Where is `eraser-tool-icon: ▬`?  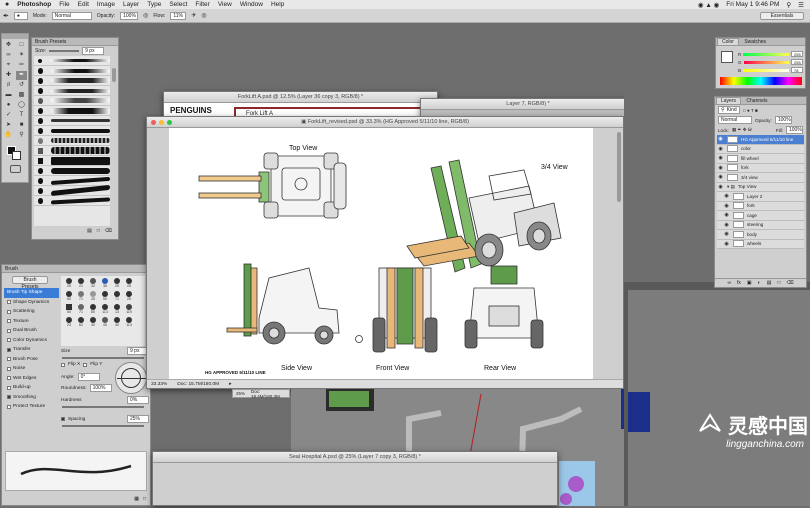
eraser-tool-icon: ▬ is located at coordinates (8, 95).